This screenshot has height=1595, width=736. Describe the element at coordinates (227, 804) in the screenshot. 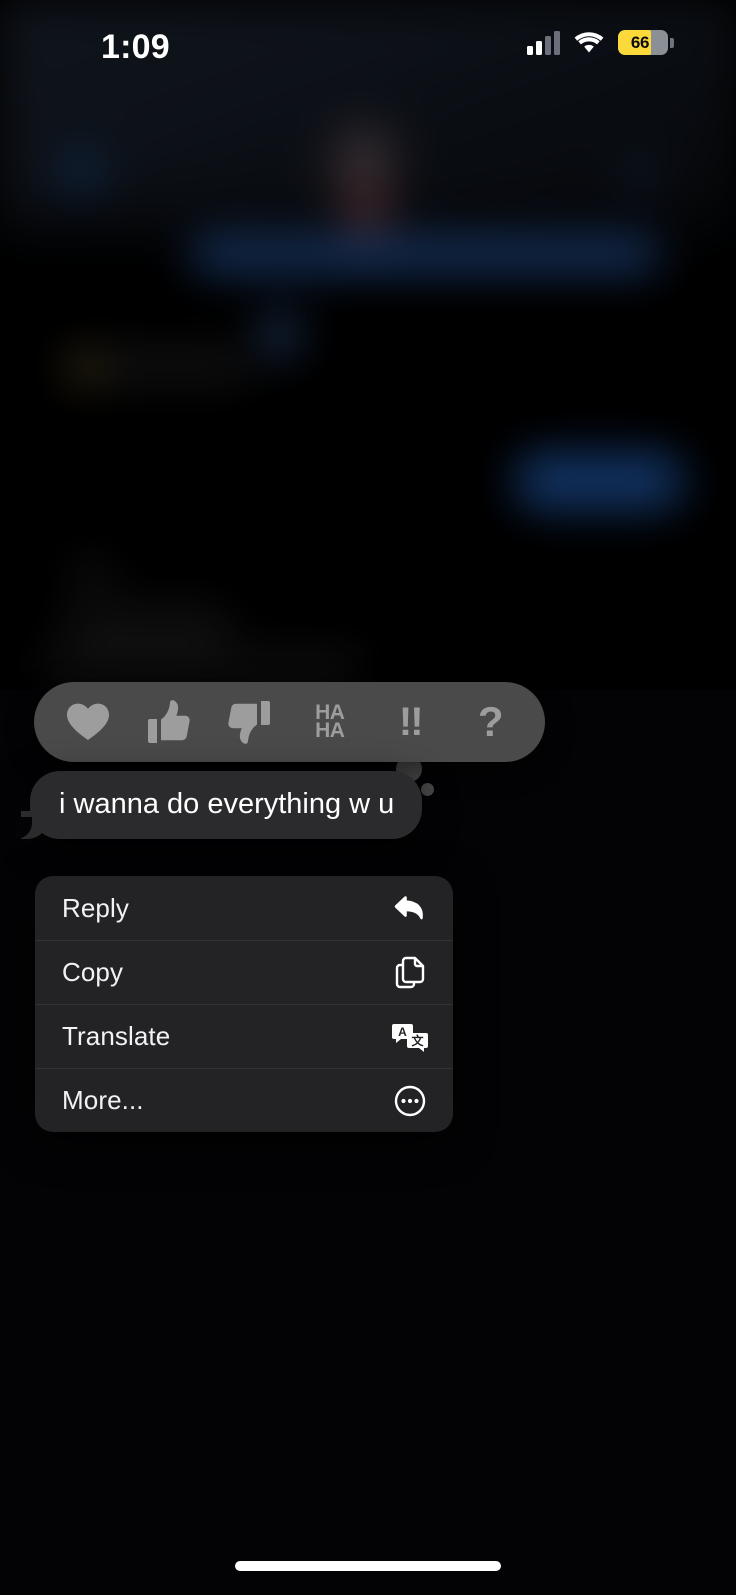

I see `focused-message-text: i wanna do everything w u` at that location.